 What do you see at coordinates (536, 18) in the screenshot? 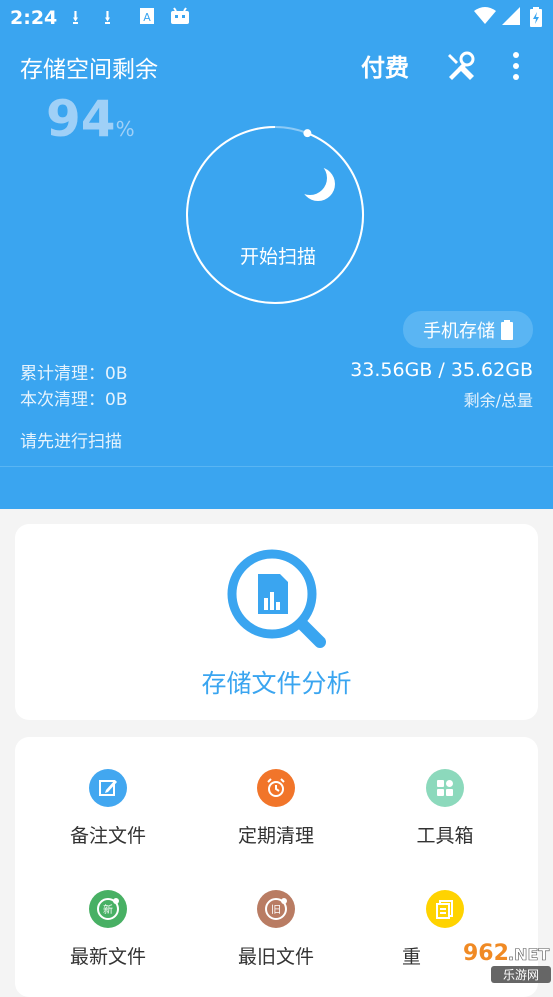
I see `battery-charging-icon` at bounding box center [536, 18].